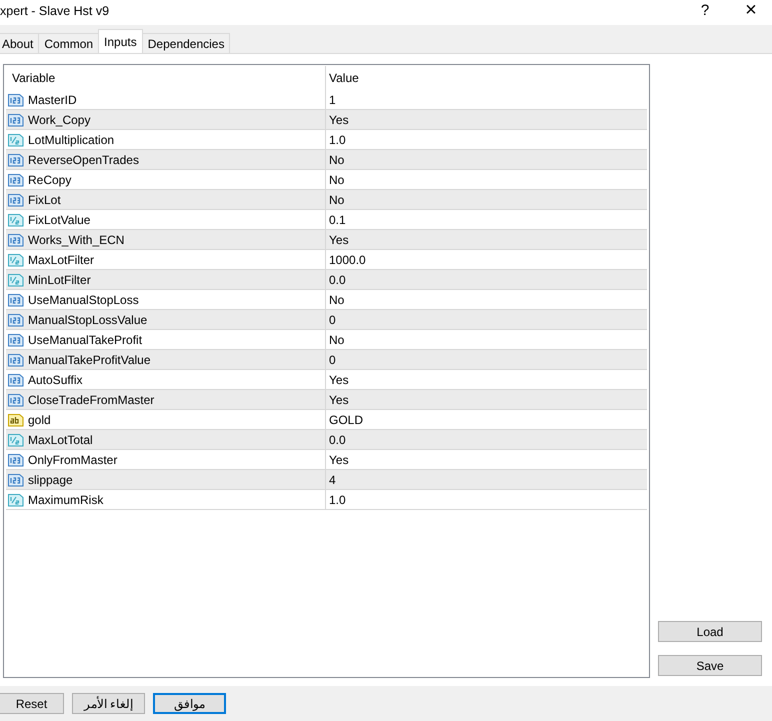 The image size is (772, 721). What do you see at coordinates (85, 339) in the screenshot?
I see `variable-name: UseManualTakeProfit` at bounding box center [85, 339].